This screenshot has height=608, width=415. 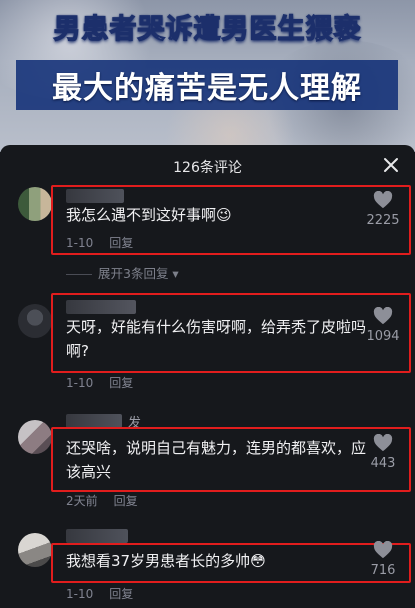 I want to click on comment-text: 天呀，好能有什么伤害呀啊，给弄秃了皮啦吗啊?, so click(x=216, y=339).